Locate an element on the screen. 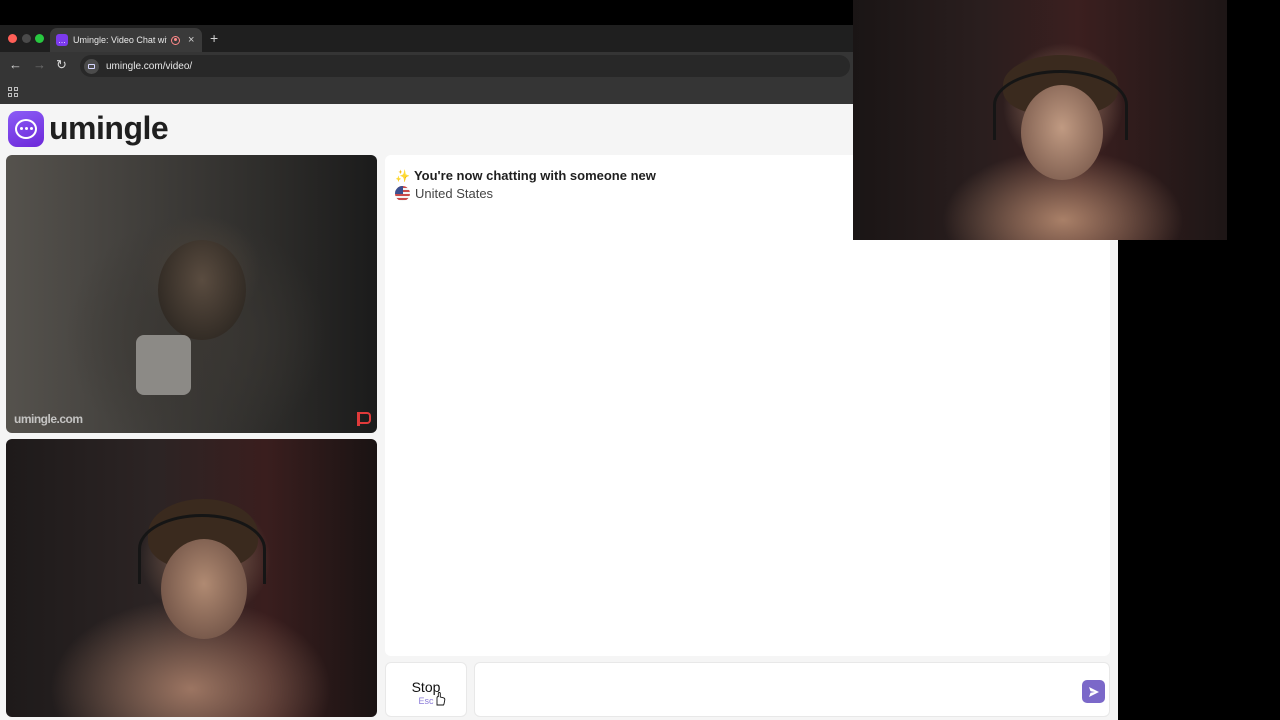 The height and width of the screenshot is (720, 1280). minimize-window-button is located at coordinates (26, 38).